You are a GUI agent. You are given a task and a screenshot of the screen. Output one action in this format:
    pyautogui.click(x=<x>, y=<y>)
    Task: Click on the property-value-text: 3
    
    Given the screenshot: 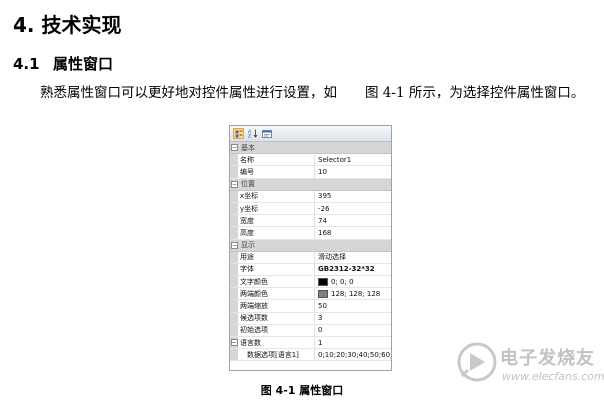 What is the action you would take?
    pyautogui.click(x=320, y=318)
    